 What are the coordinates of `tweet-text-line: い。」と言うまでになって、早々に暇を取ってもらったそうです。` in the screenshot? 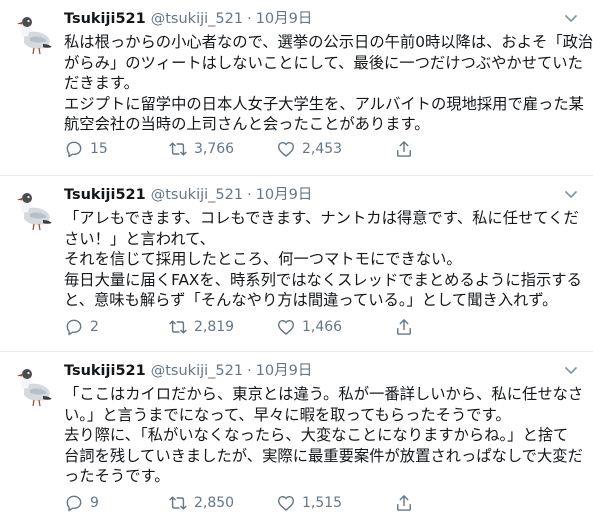 It's located at (287, 414).